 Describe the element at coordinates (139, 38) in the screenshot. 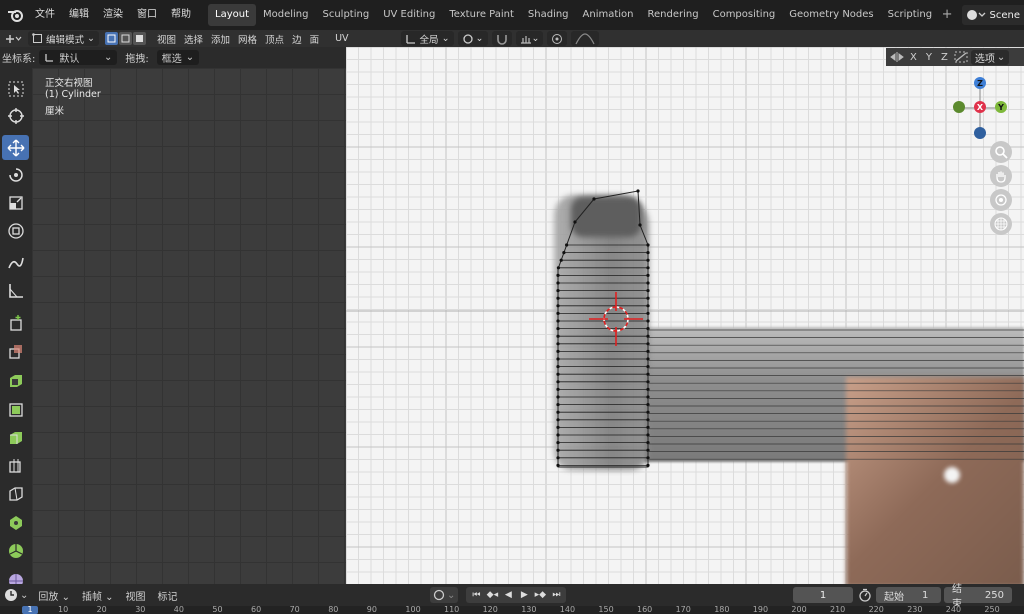

I see `face-select-button` at that location.